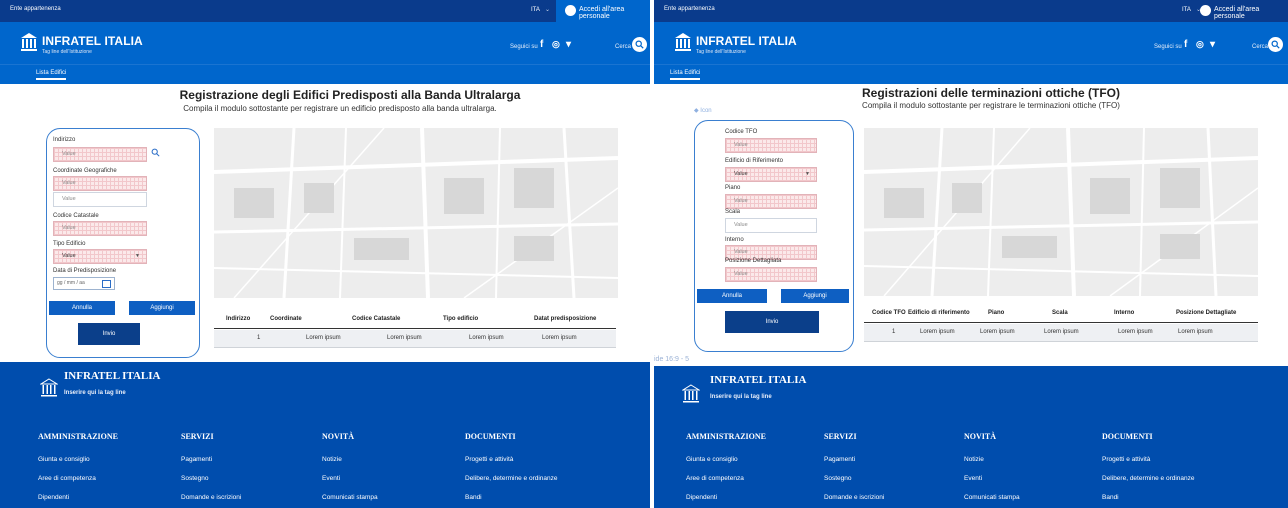  Describe the element at coordinates (338, 436) in the screenshot. I see `footer-column-title: NOVITÀ` at that location.